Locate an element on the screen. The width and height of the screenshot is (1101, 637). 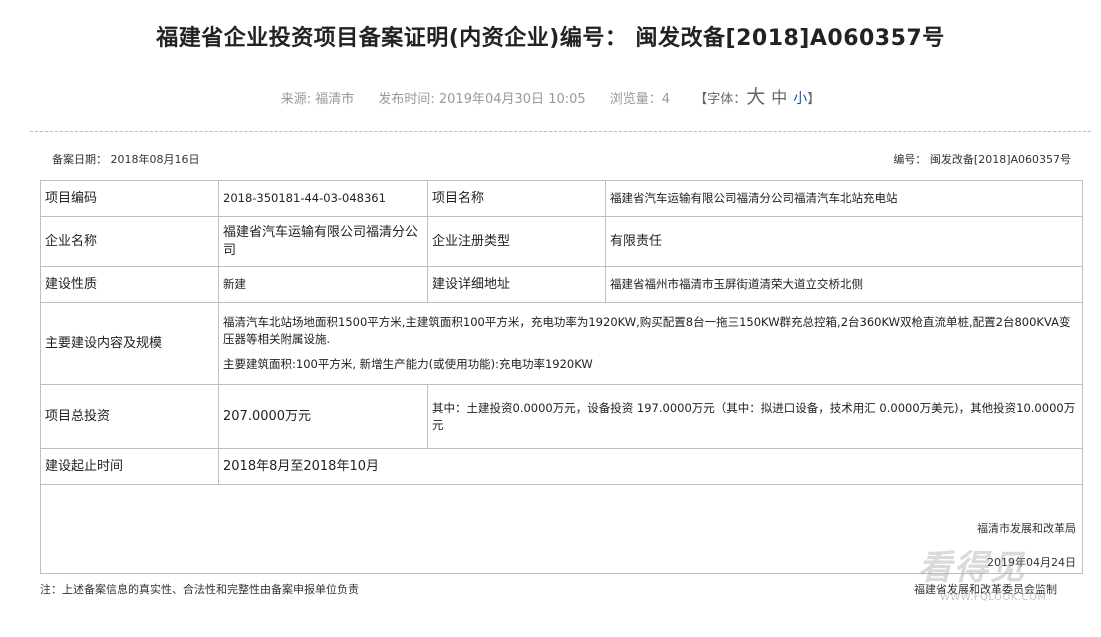
period-value: 2018年8月至2018年10月 is located at coordinates (650, 466).